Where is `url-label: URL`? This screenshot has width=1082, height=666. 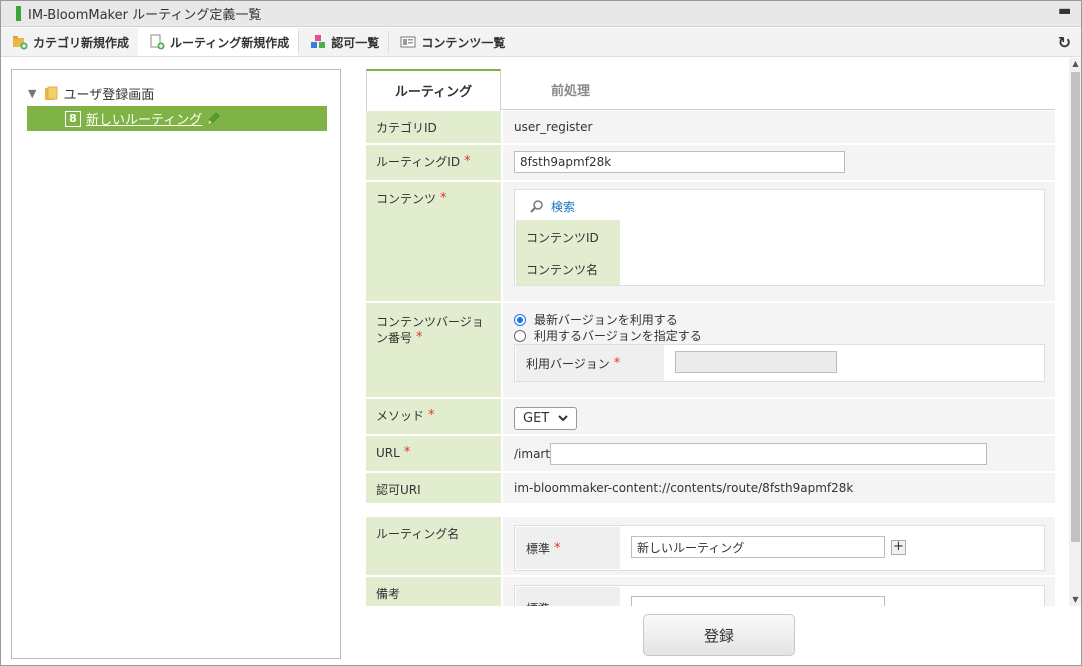 url-label: URL is located at coordinates (388, 453).